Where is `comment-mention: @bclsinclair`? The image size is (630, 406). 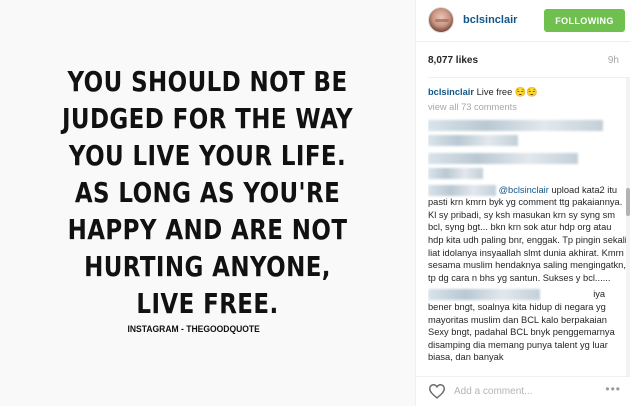 comment-mention: @bclsinclair is located at coordinates (524, 190).